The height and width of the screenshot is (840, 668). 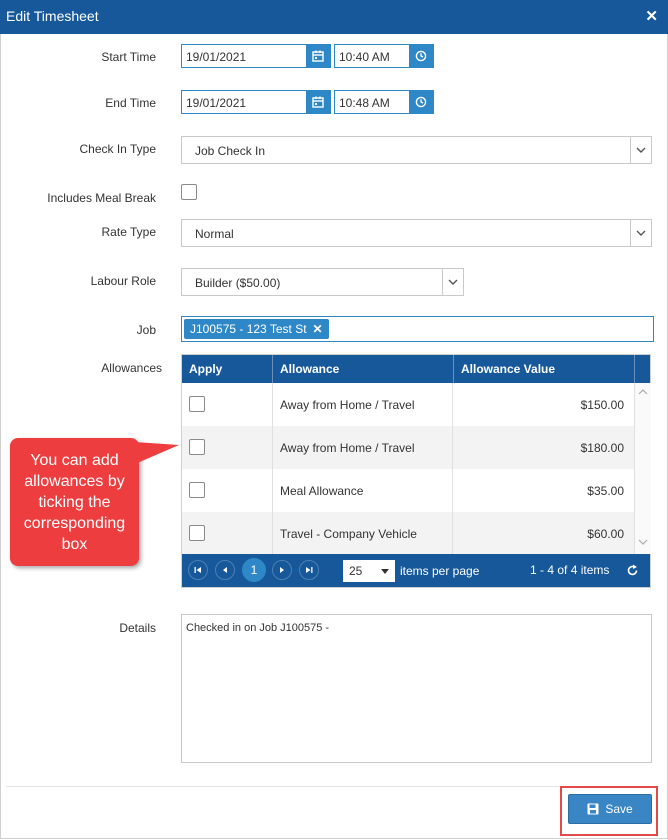 What do you see at coordinates (198, 570) in the screenshot?
I see `first-page-icon` at bounding box center [198, 570].